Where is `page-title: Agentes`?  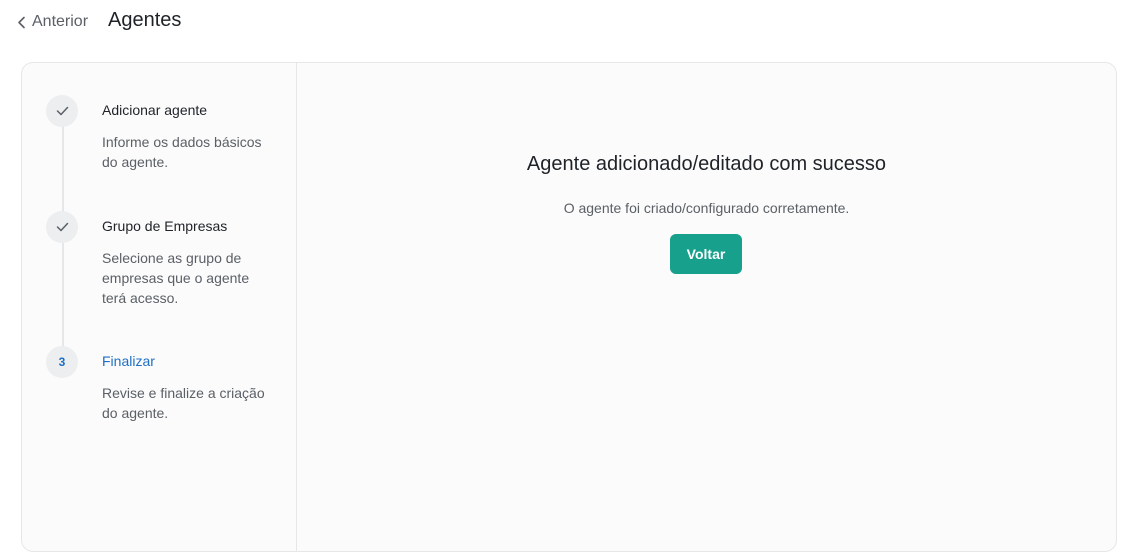 page-title: Agentes is located at coordinates (145, 20).